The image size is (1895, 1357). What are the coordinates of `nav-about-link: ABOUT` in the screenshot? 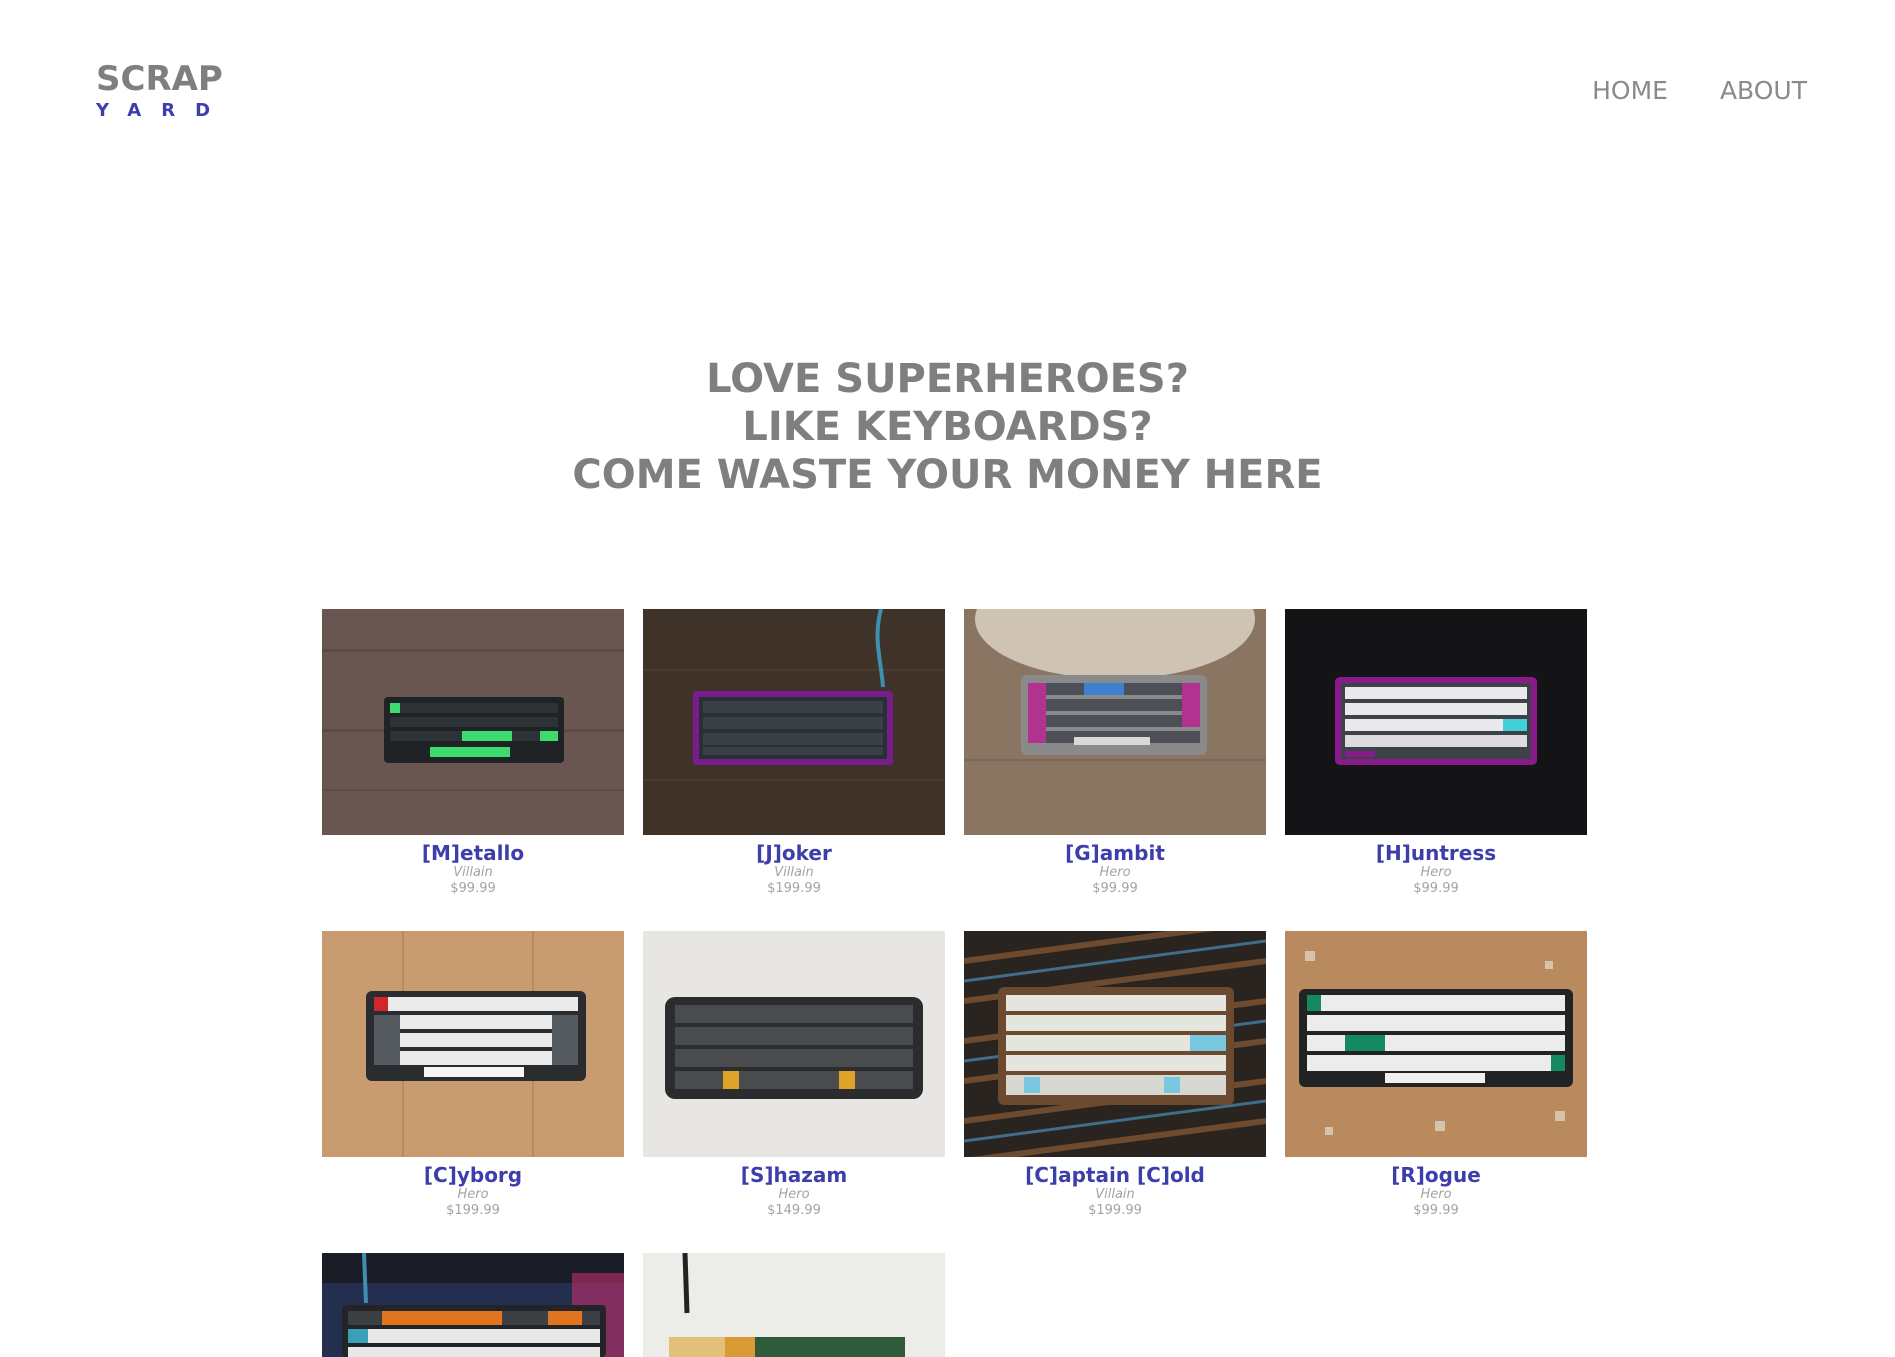 It's located at (1763, 90).